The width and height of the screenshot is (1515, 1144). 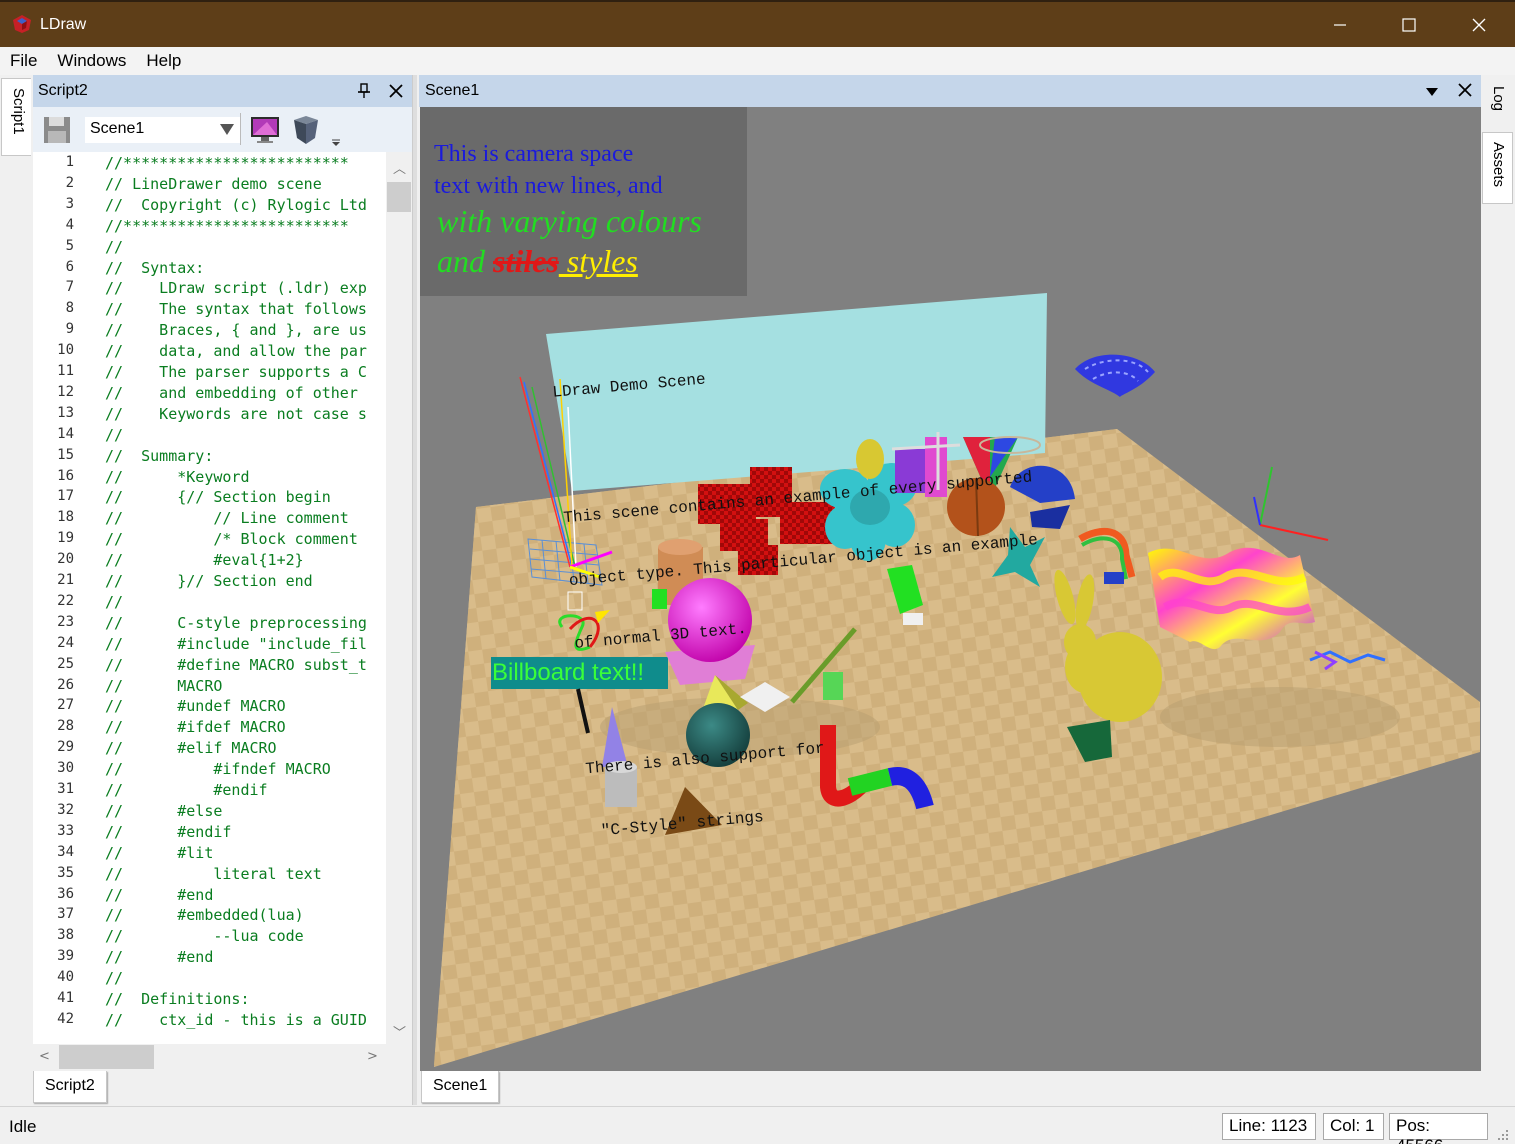 I want to click on code-line: // /* Block comment, so click(x=231, y=539).